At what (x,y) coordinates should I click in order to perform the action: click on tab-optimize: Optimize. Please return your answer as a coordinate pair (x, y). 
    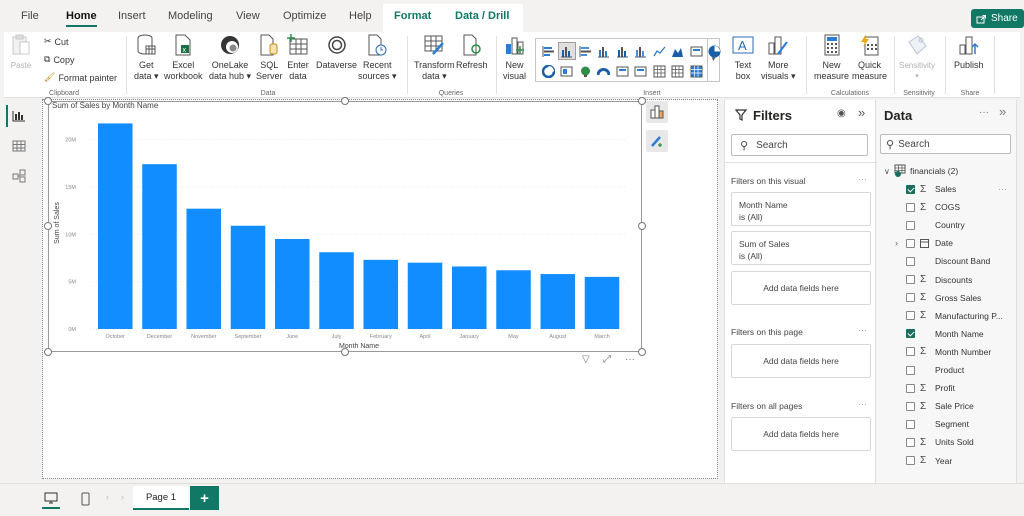
    Looking at the image, I should click on (304, 16).